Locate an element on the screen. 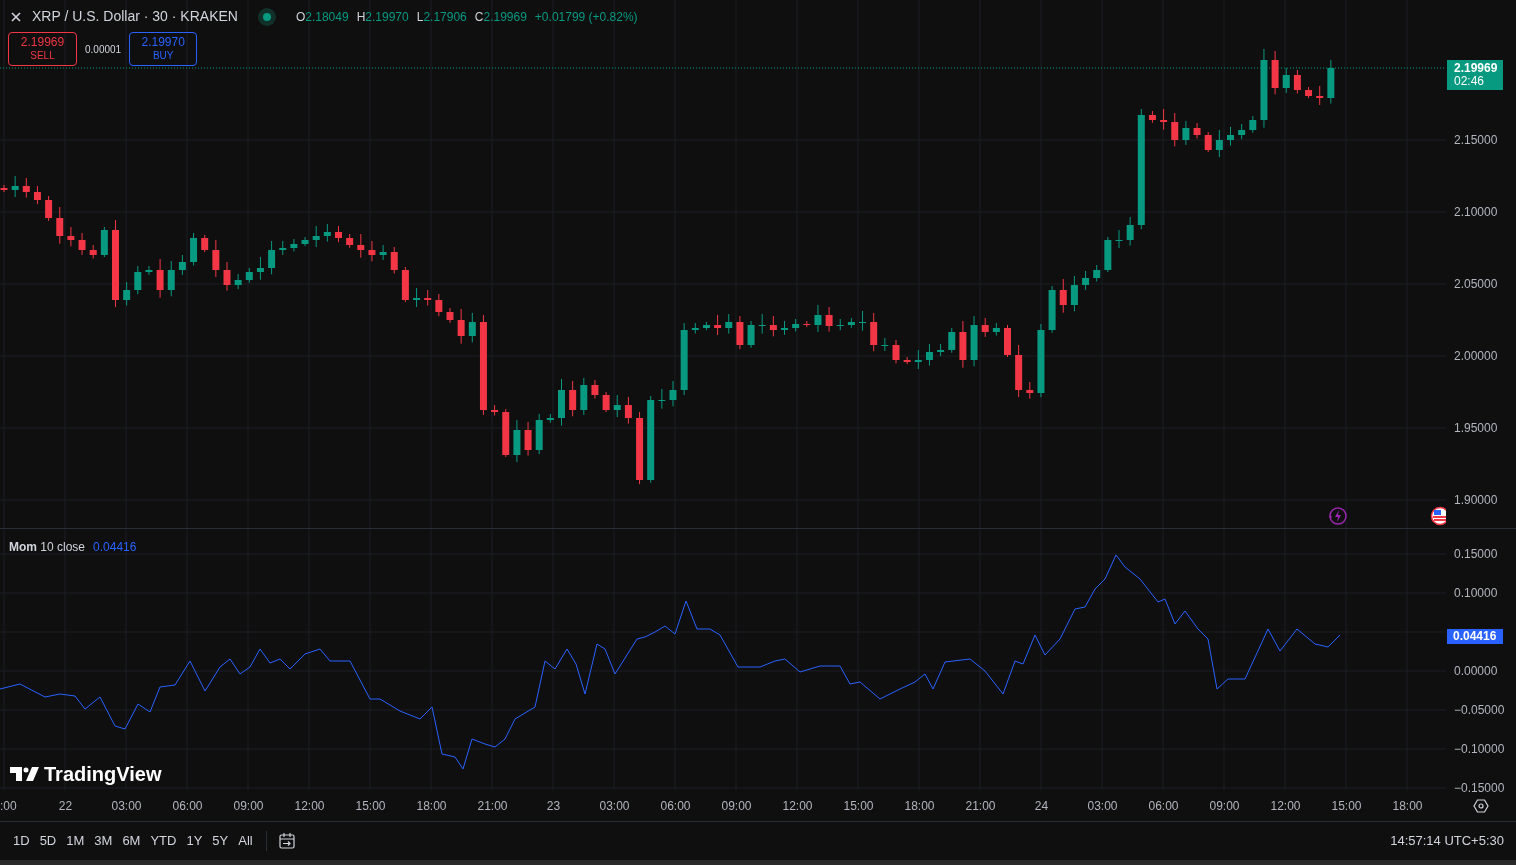 Image resolution: width=1516 pixels, height=865 pixels. range-button: YTD is located at coordinates (163, 841).